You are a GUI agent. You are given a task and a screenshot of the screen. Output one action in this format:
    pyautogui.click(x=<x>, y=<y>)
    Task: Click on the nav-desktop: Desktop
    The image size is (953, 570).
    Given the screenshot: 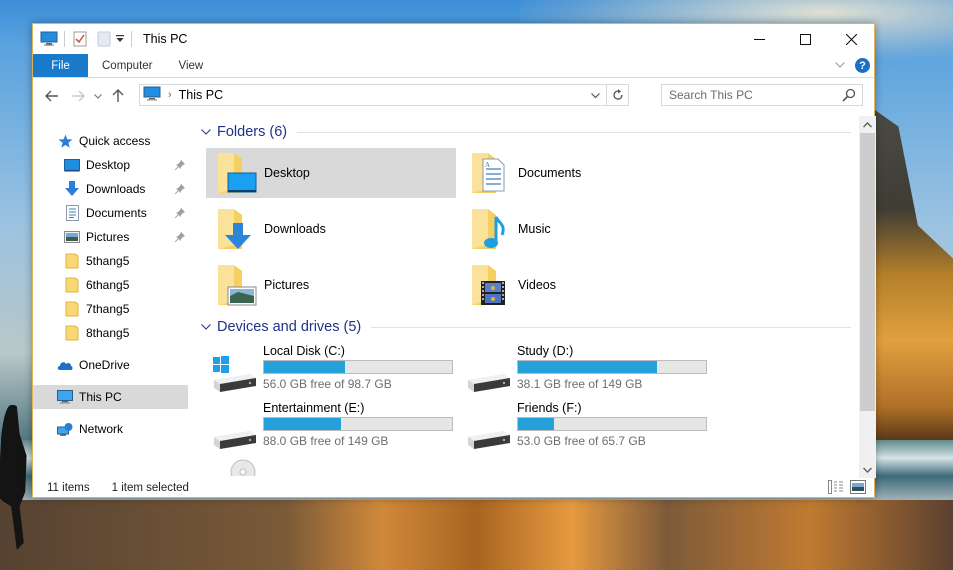 What is the action you would take?
    pyautogui.click(x=110, y=165)
    